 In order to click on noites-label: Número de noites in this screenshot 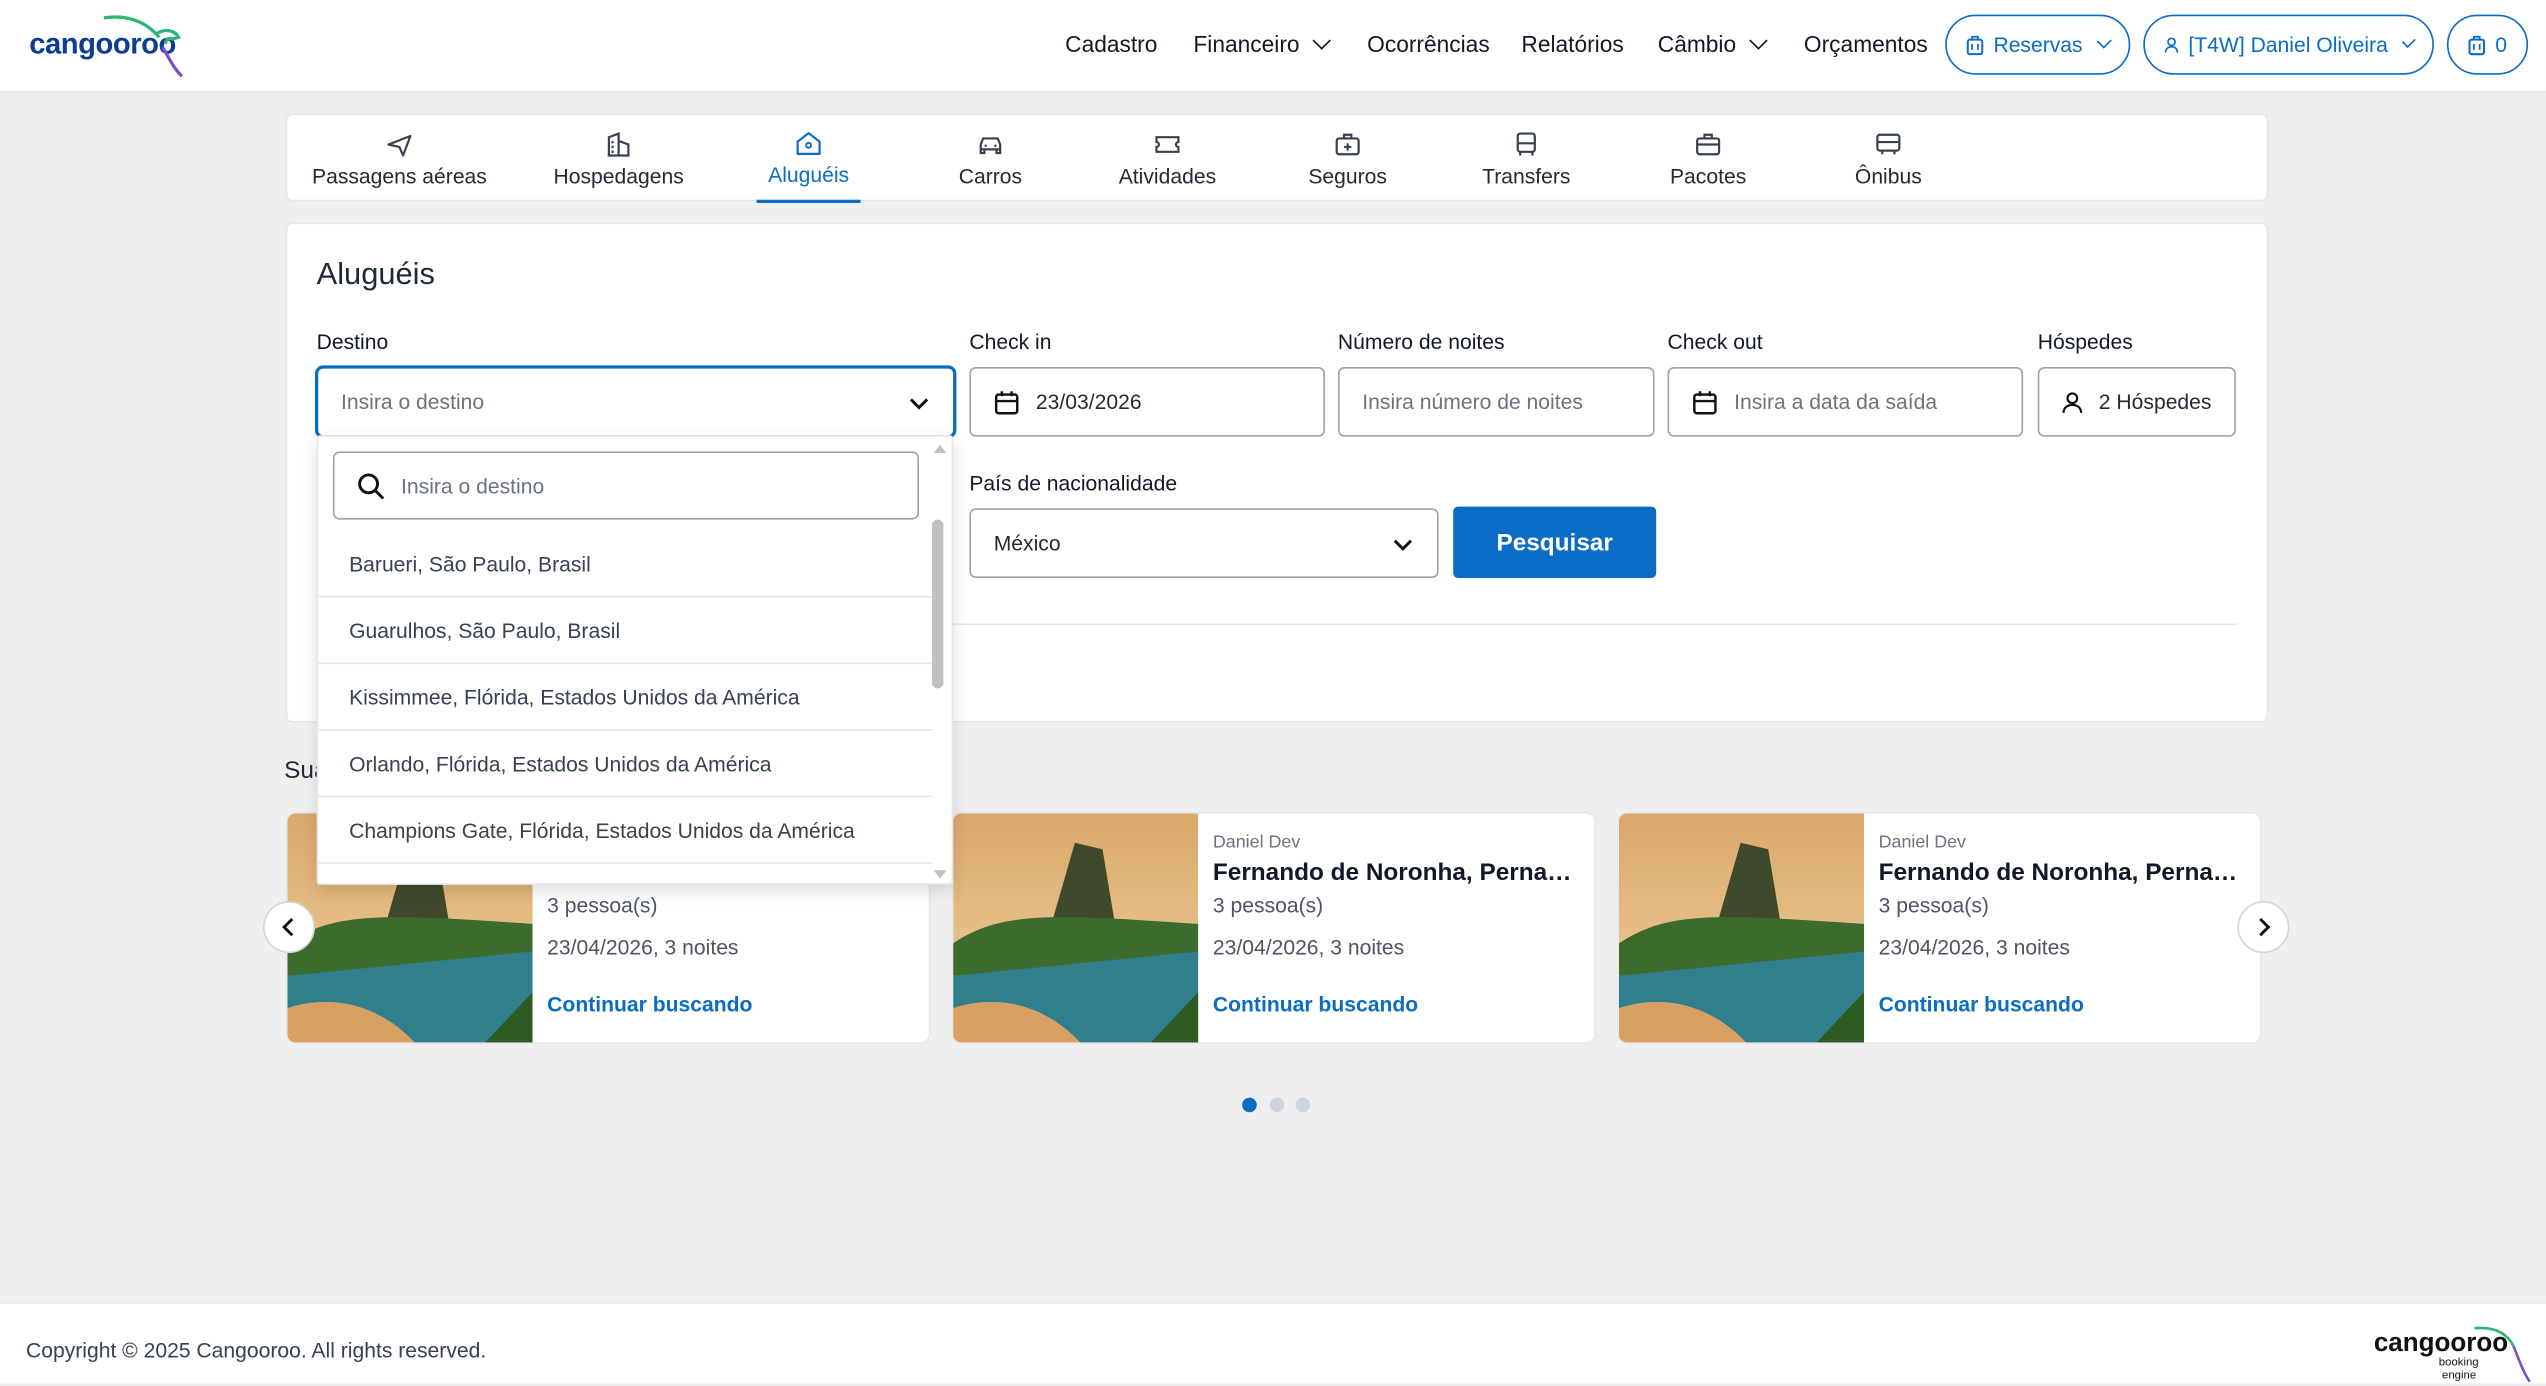, I will do `click(1421, 341)`.